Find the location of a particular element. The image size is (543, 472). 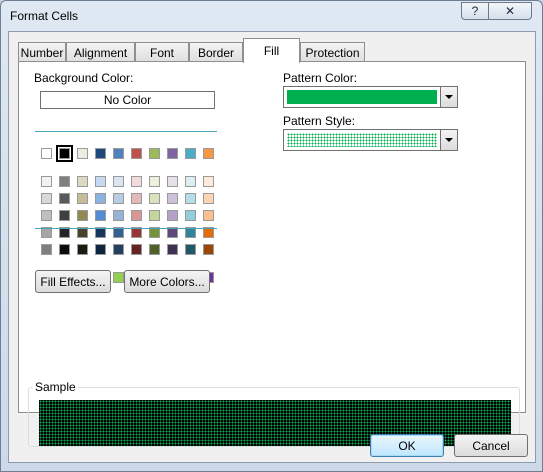

close-button: ✕ is located at coordinates (510, 11).